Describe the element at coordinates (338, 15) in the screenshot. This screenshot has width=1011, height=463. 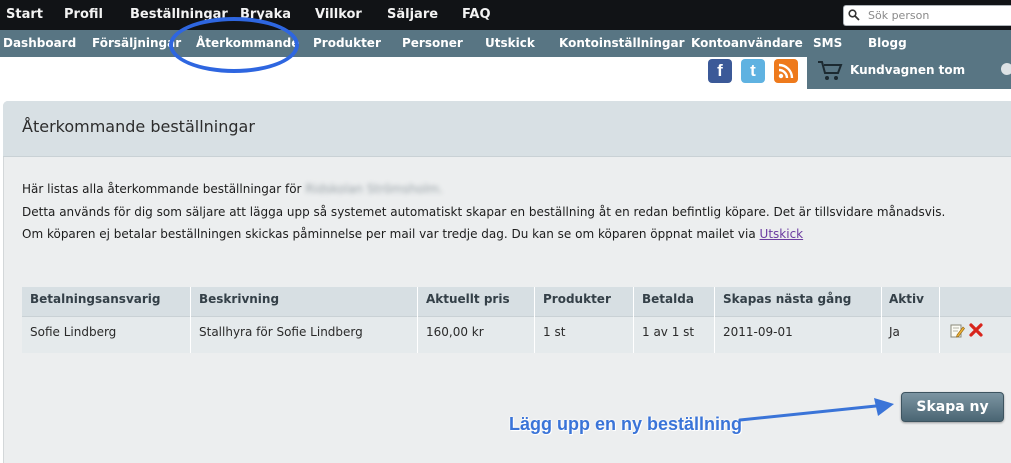
I see `topnav-item-villkor: Villkor` at that location.